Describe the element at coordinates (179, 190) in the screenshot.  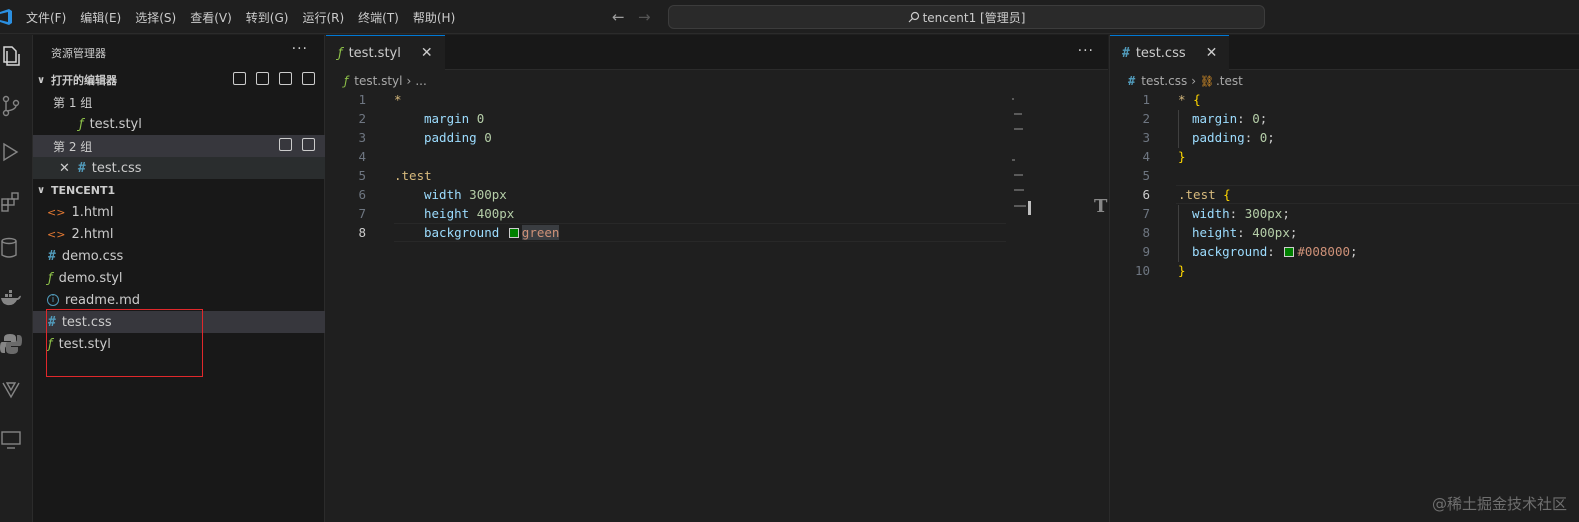
I see `folder-header: ∨ TENCENT1` at that location.